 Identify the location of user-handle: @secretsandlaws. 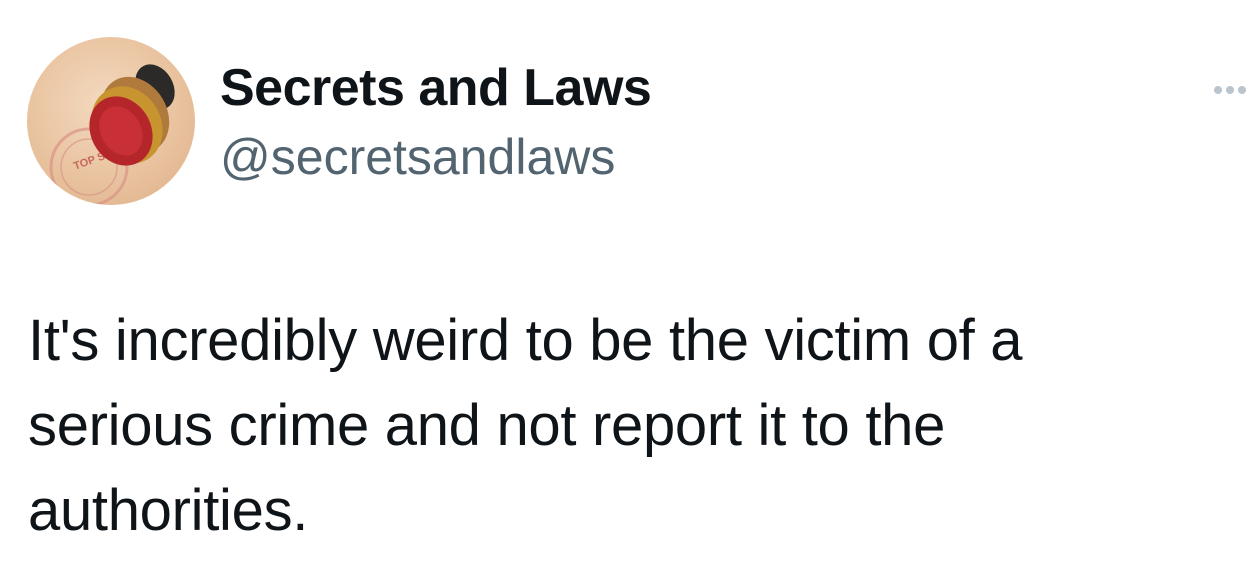
(417, 157).